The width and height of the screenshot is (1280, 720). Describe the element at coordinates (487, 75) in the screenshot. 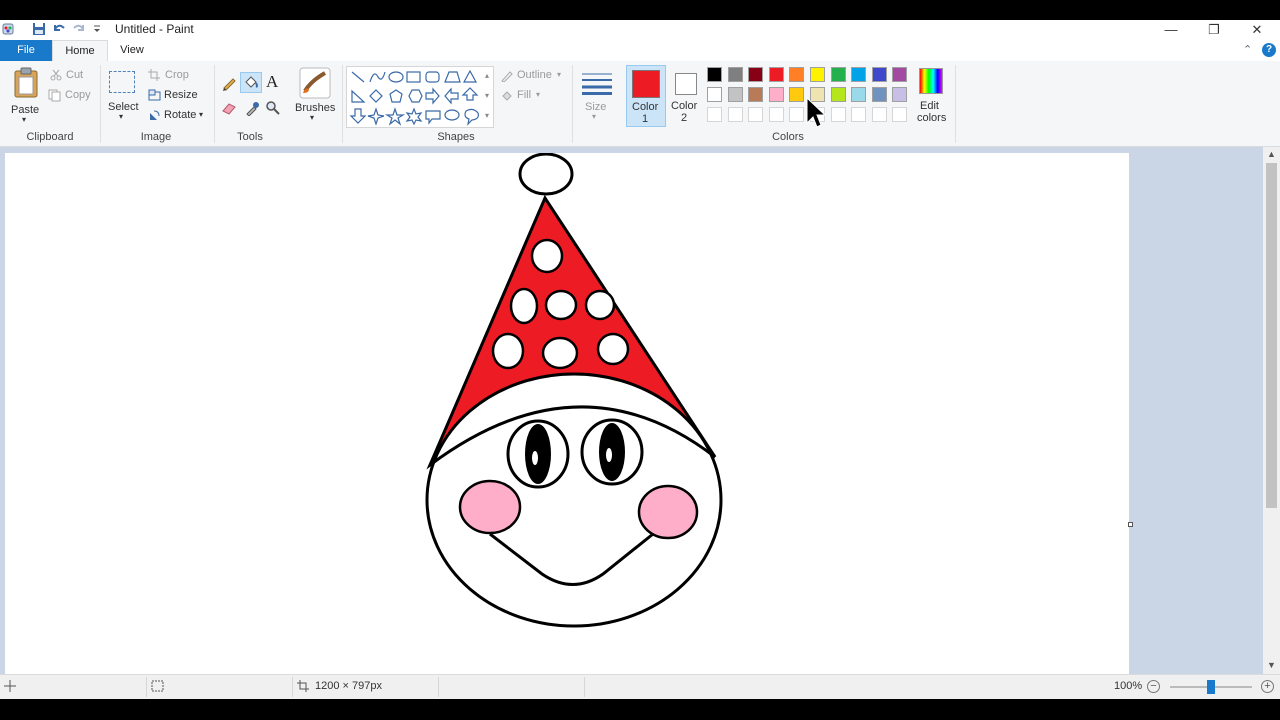

I see `shapes-scroll-up-icon: ▴` at that location.